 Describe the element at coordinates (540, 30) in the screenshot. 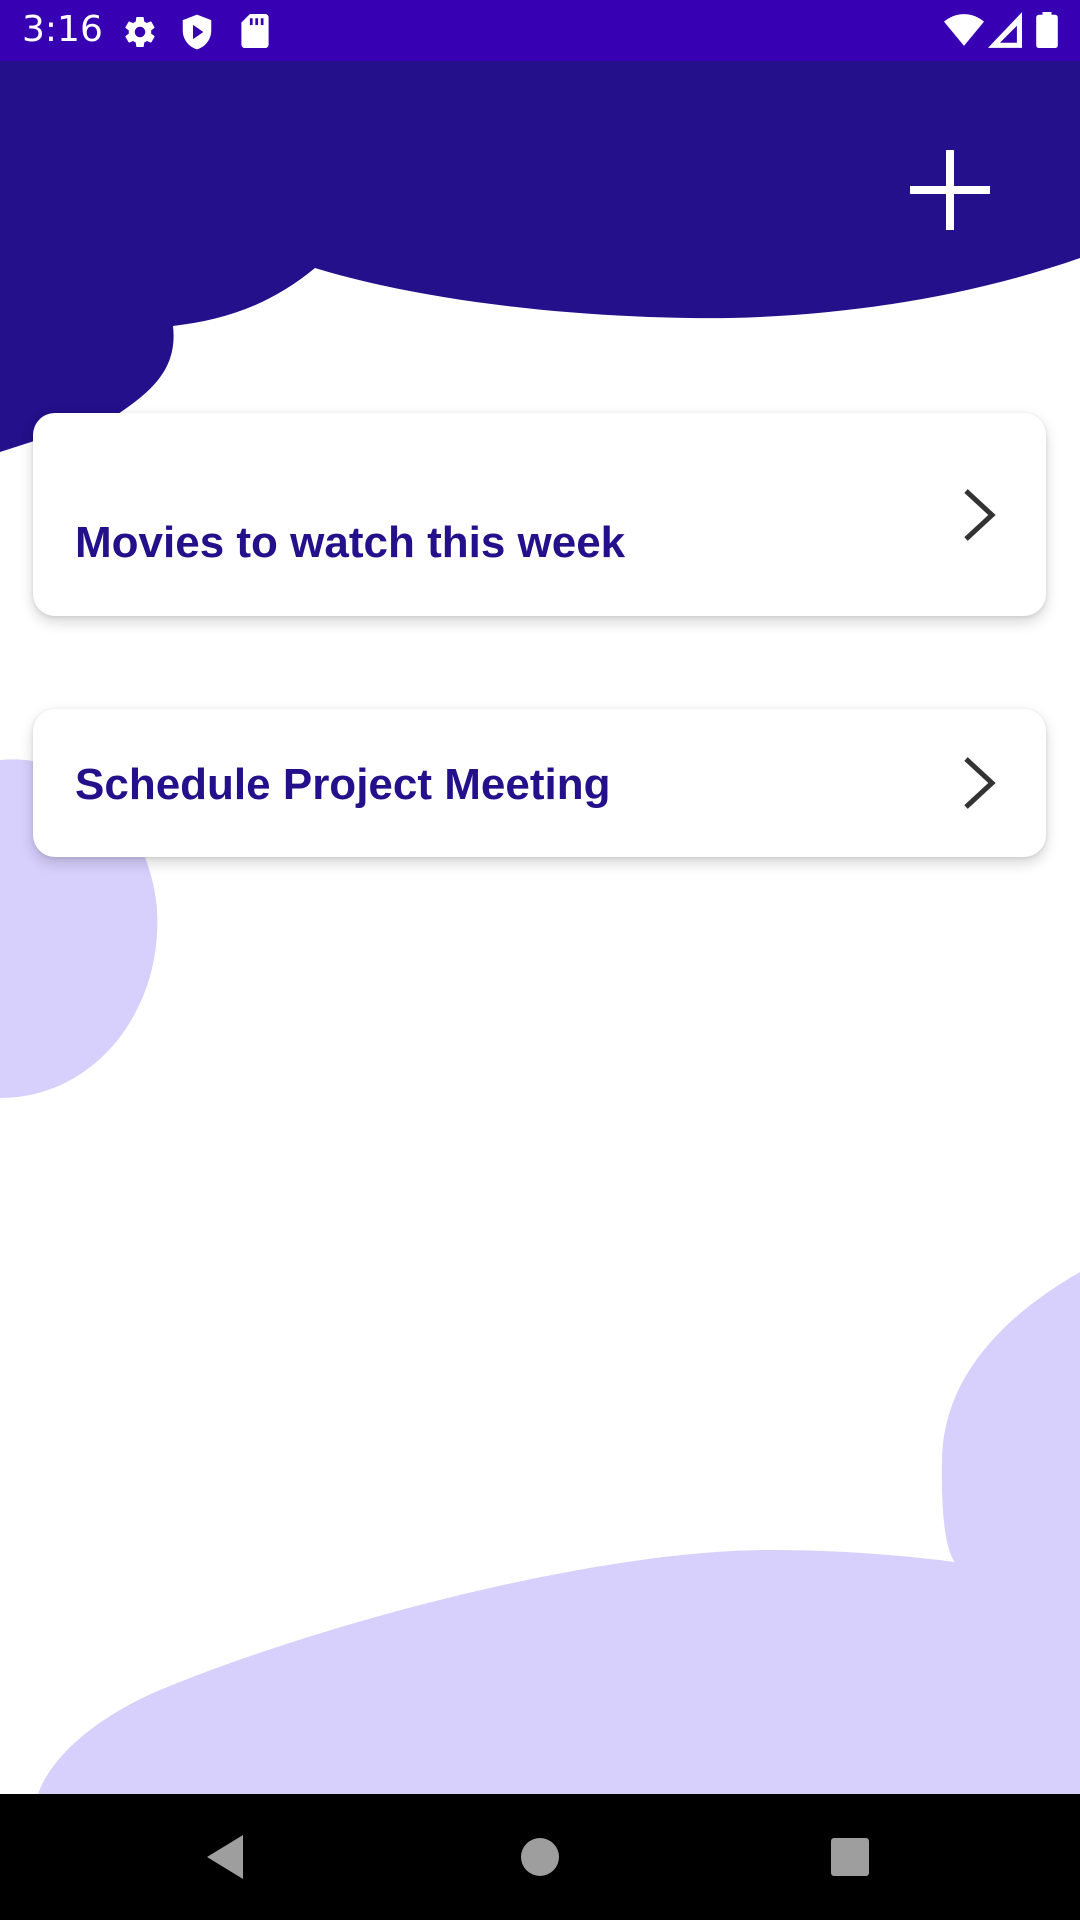

I see `status-bar: 3:16` at that location.